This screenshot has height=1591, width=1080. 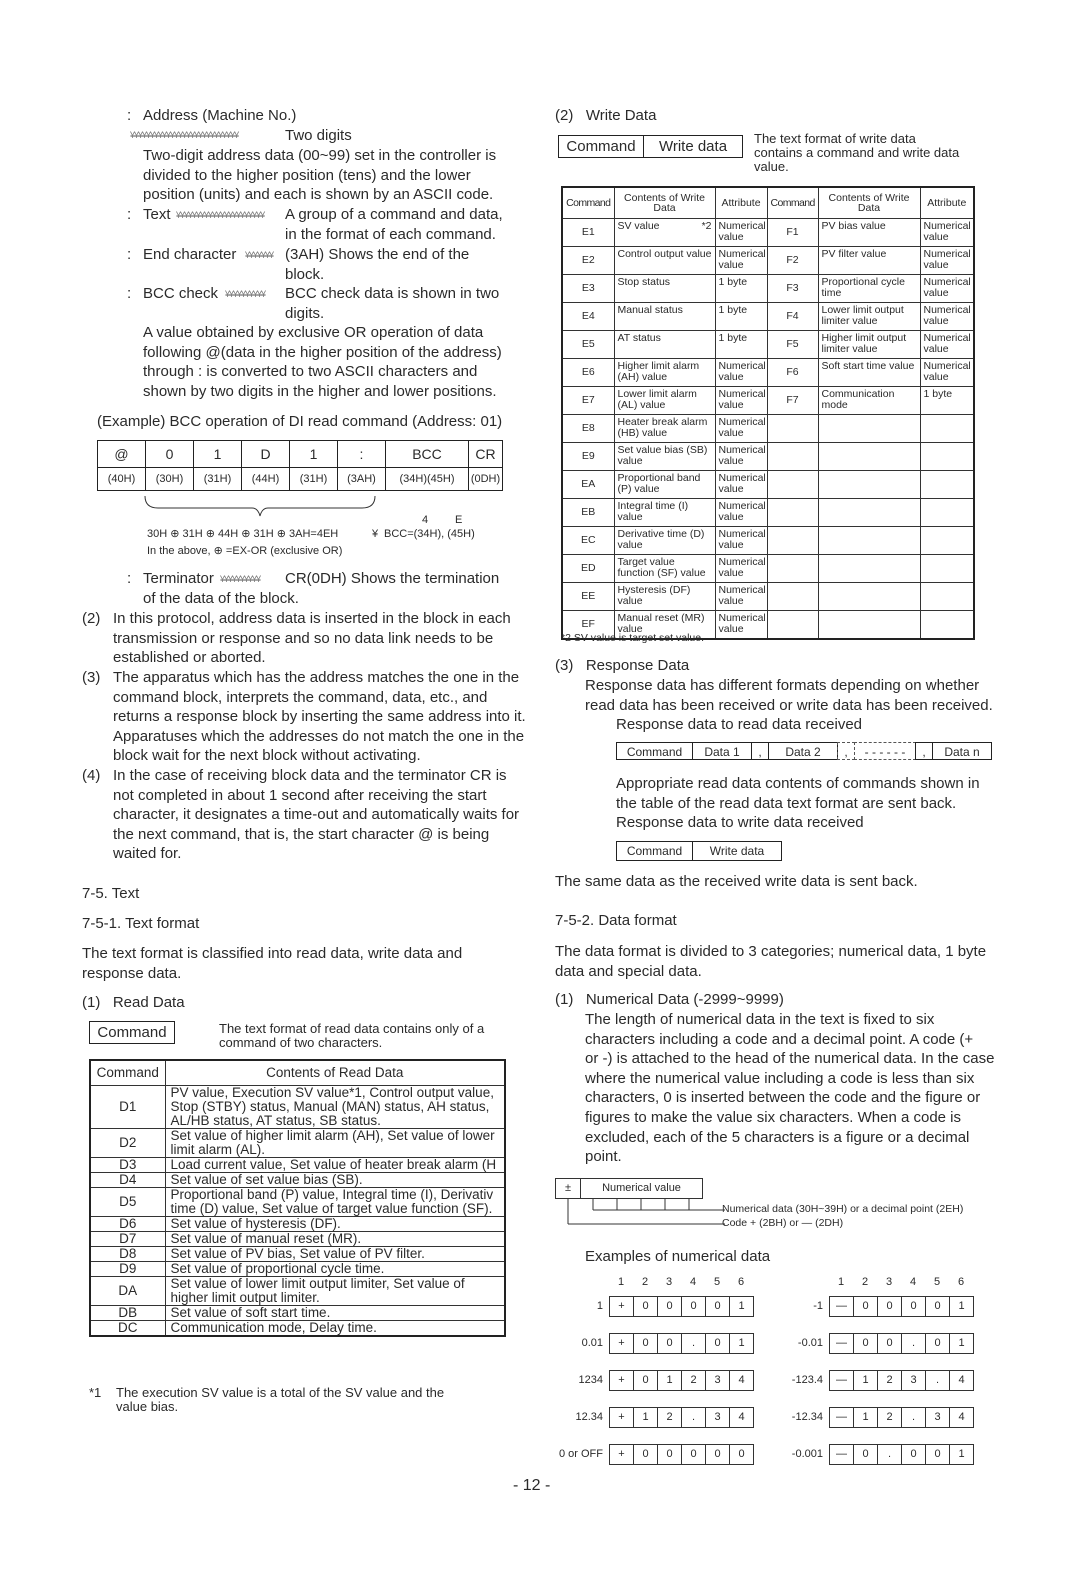 I want to click on brace-icon, so click(x=260, y=506).